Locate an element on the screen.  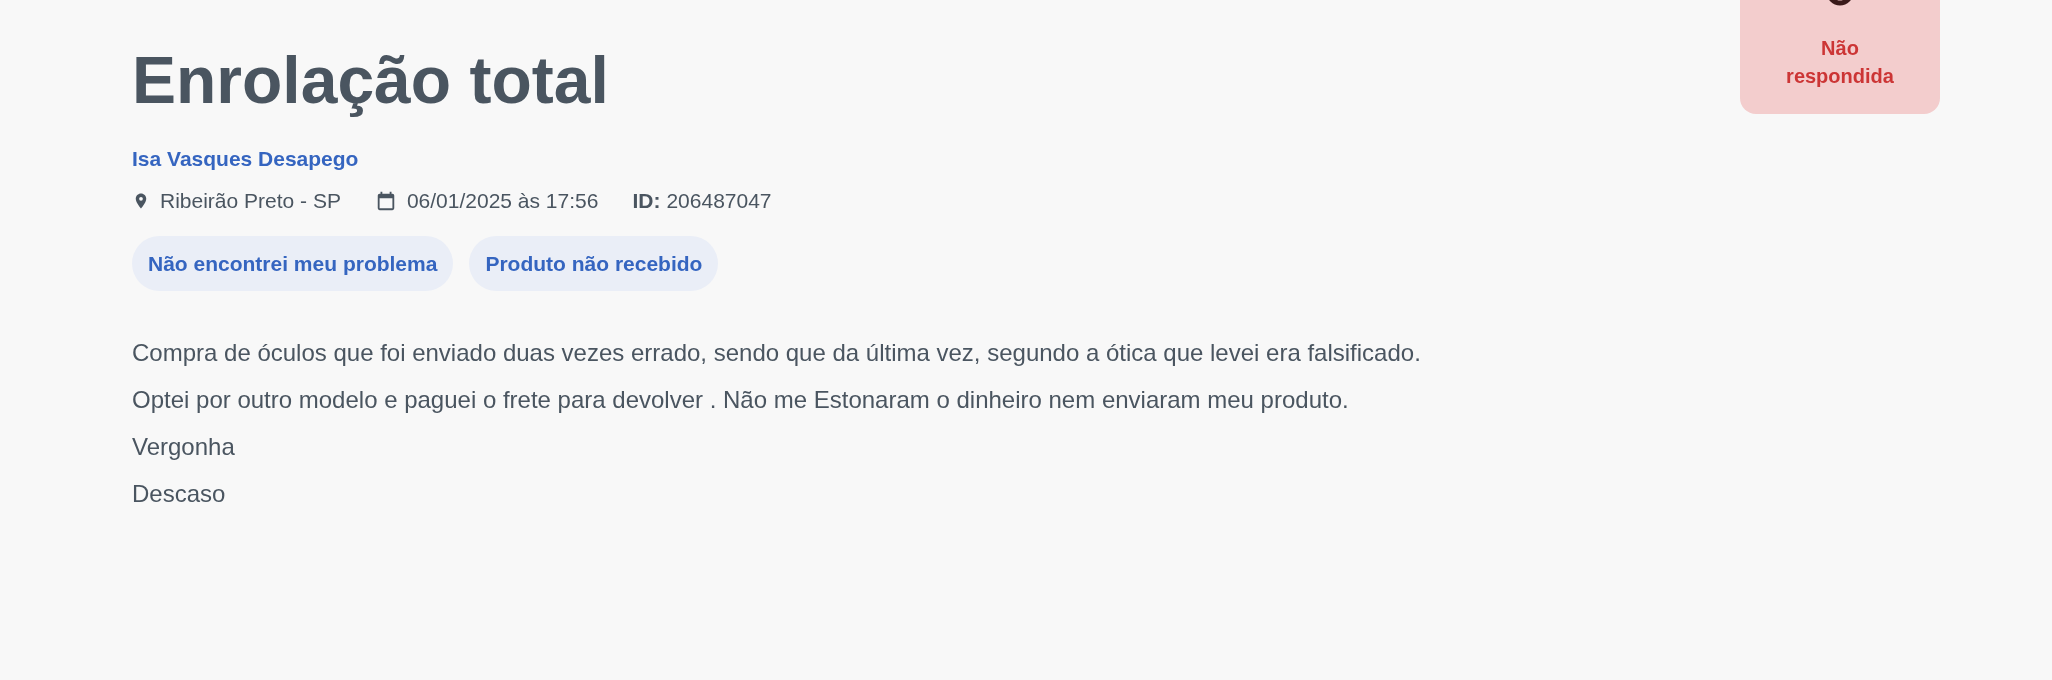
id-value: 206487047 is located at coordinates (719, 201).